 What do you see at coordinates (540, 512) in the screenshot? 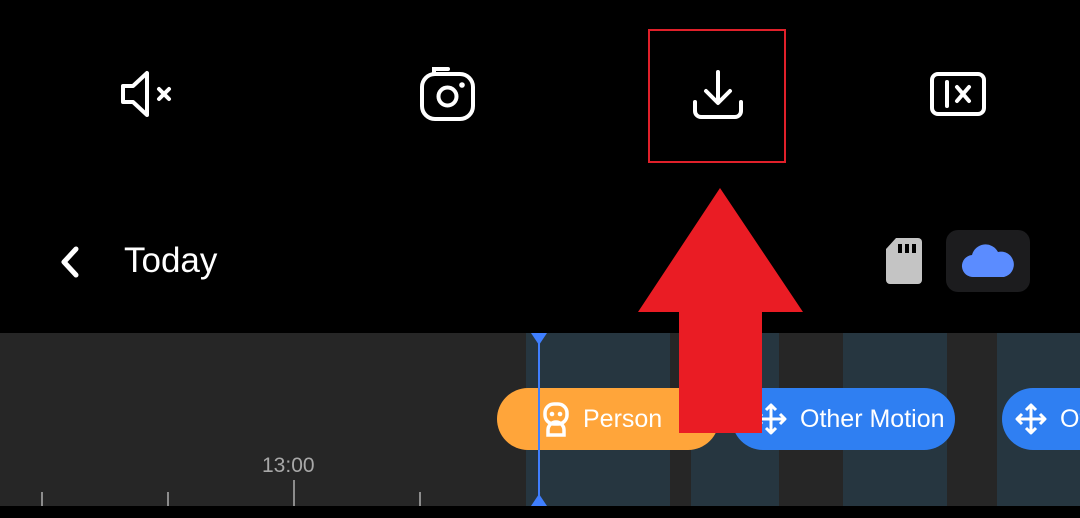
I see `bottom-strip` at bounding box center [540, 512].